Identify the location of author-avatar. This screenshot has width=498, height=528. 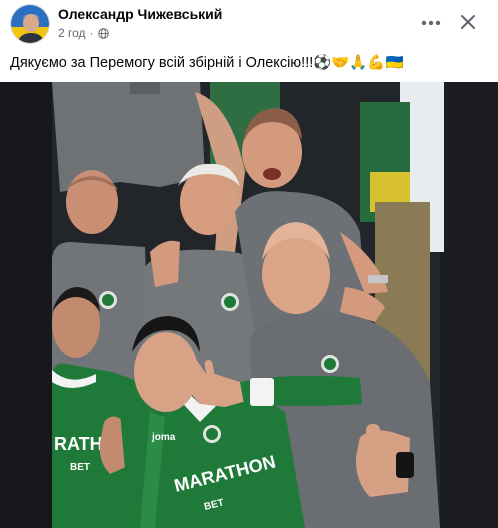
(30, 24).